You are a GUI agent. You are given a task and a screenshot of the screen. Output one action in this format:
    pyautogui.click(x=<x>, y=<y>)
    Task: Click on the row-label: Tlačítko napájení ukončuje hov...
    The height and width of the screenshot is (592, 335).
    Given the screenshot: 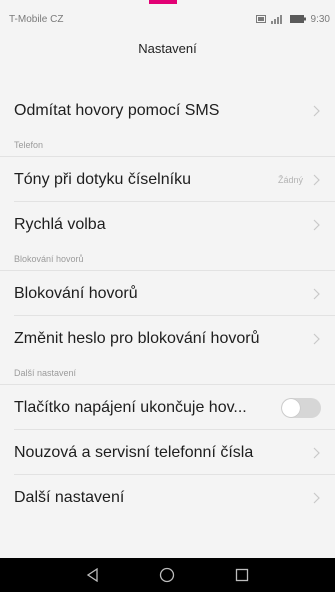 What is the action you would take?
    pyautogui.click(x=130, y=407)
    